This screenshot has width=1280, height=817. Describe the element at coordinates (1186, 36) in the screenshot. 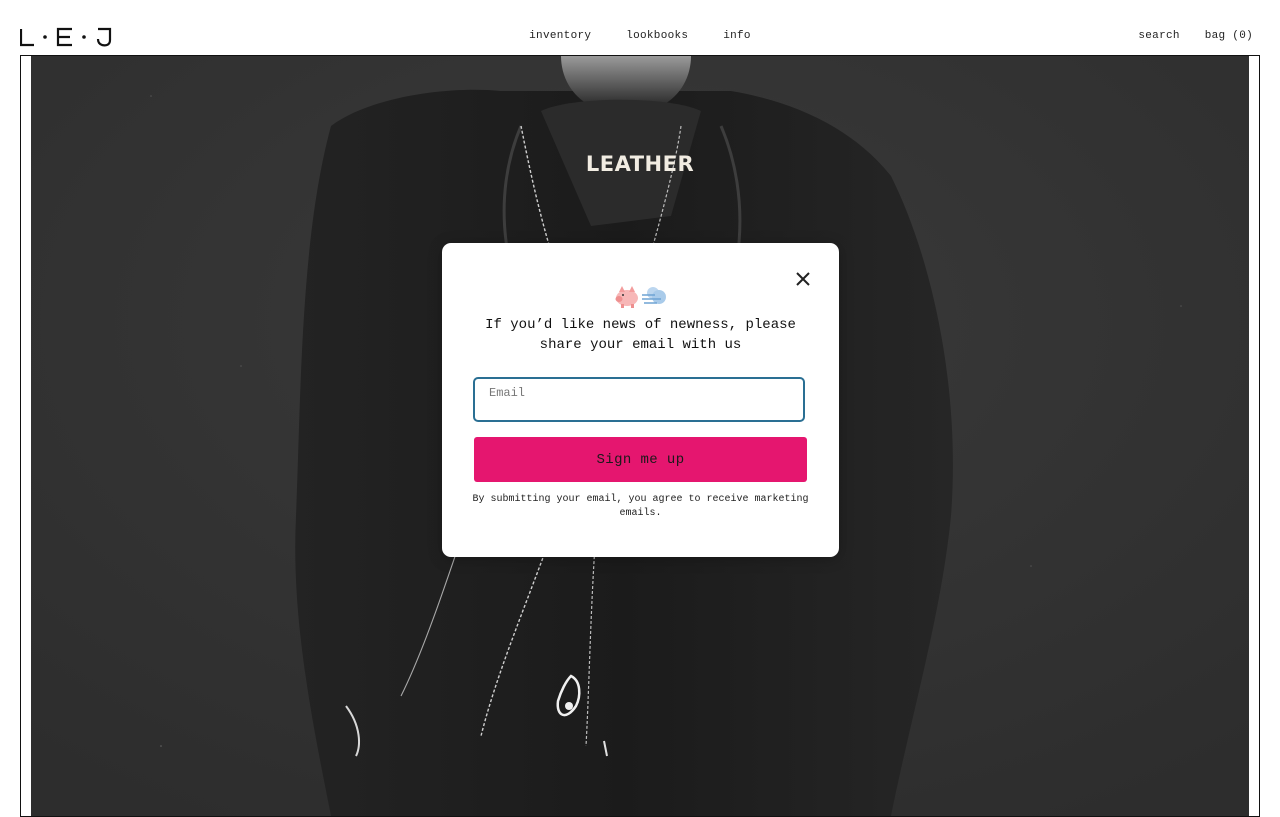

I see `header-actions: search bag (0)` at that location.